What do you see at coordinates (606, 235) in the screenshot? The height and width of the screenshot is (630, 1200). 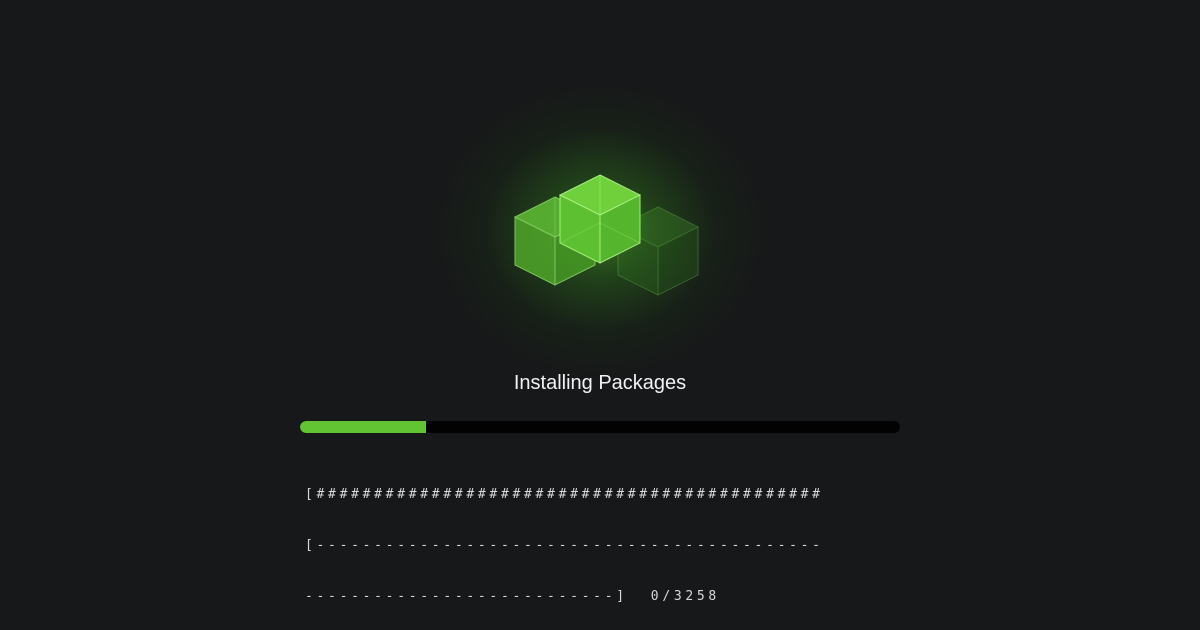 I see `package-cubes-icon` at bounding box center [606, 235].